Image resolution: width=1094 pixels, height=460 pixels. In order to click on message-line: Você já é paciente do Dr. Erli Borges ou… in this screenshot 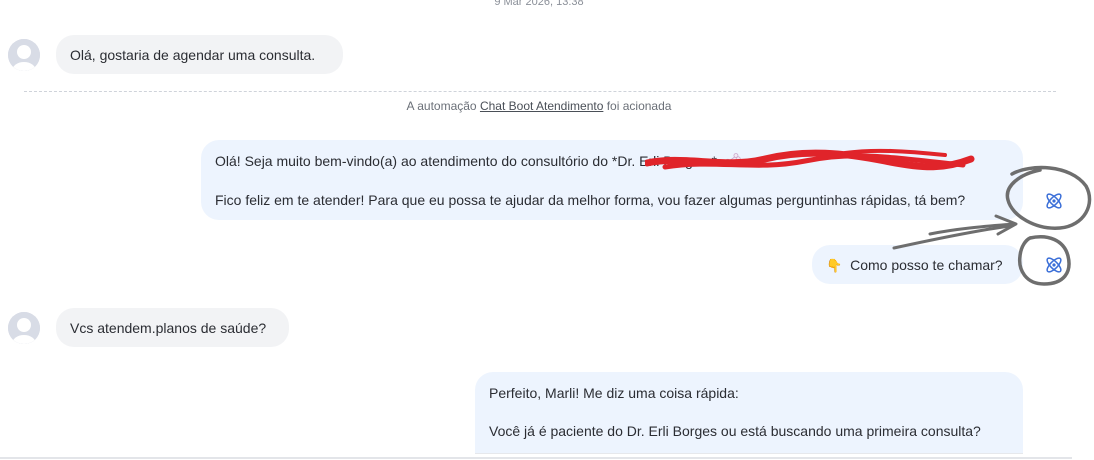, I will do `click(735, 431)`.